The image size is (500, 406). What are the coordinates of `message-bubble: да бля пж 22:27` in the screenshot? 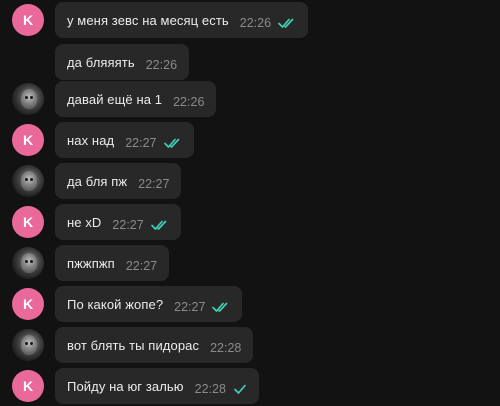 It's located at (118, 181).